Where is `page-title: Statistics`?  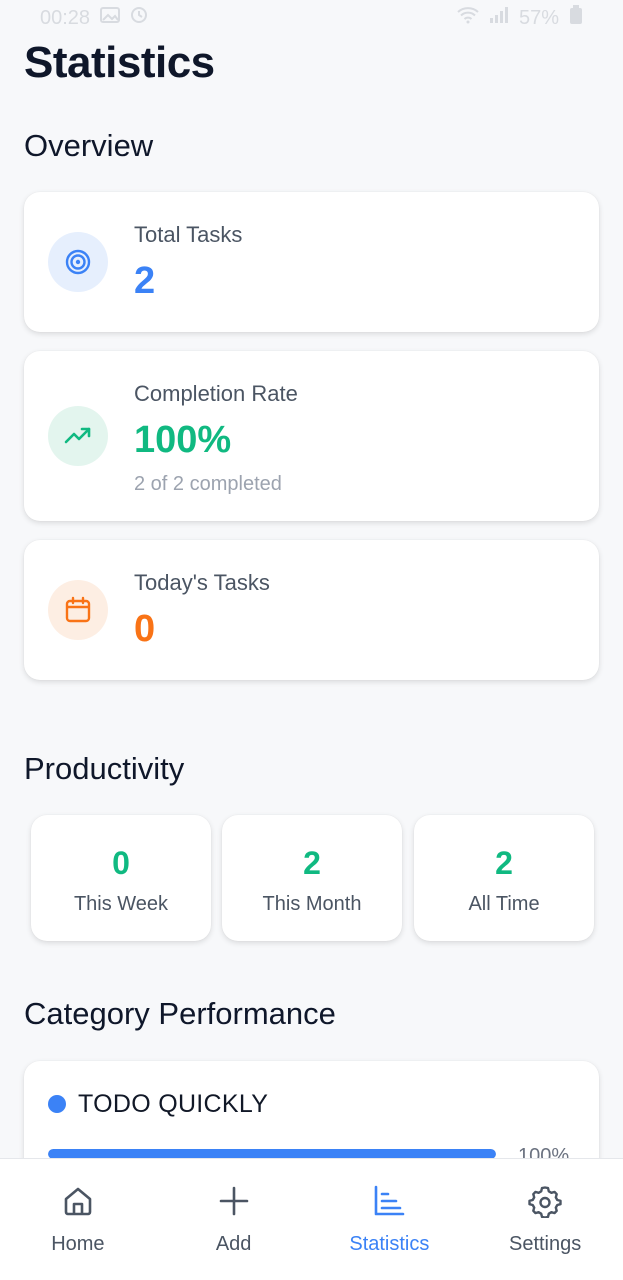 page-title: Statistics is located at coordinates (119, 62).